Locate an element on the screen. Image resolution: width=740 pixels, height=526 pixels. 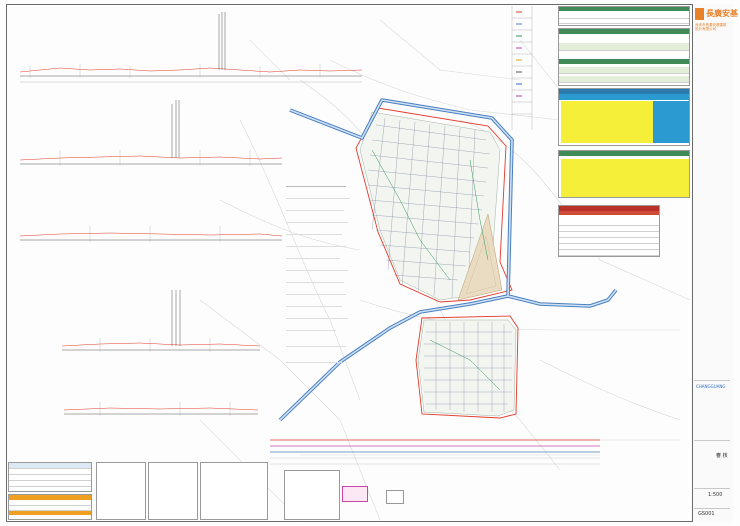
logo-icon is located at coordinates (699, 14).